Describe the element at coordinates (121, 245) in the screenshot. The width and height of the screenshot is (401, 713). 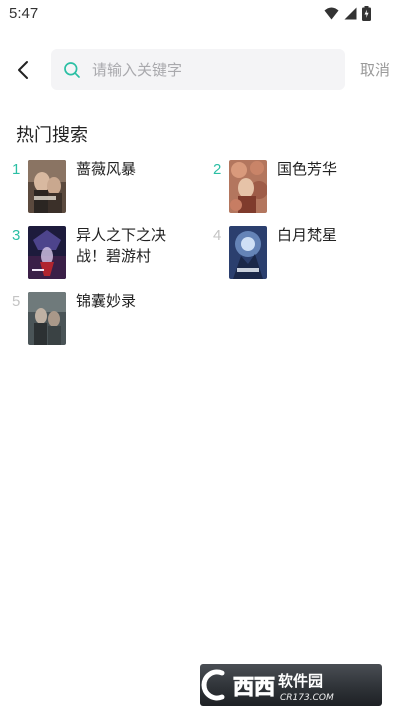
I see `item-title: 异人之下之决战！碧游村` at that location.